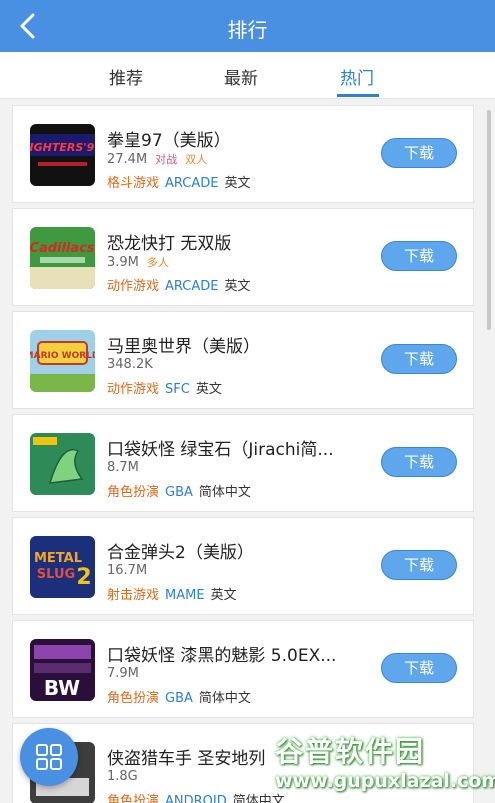 The width and height of the screenshot is (495, 803). I want to click on game-tag: 双人, so click(196, 159).